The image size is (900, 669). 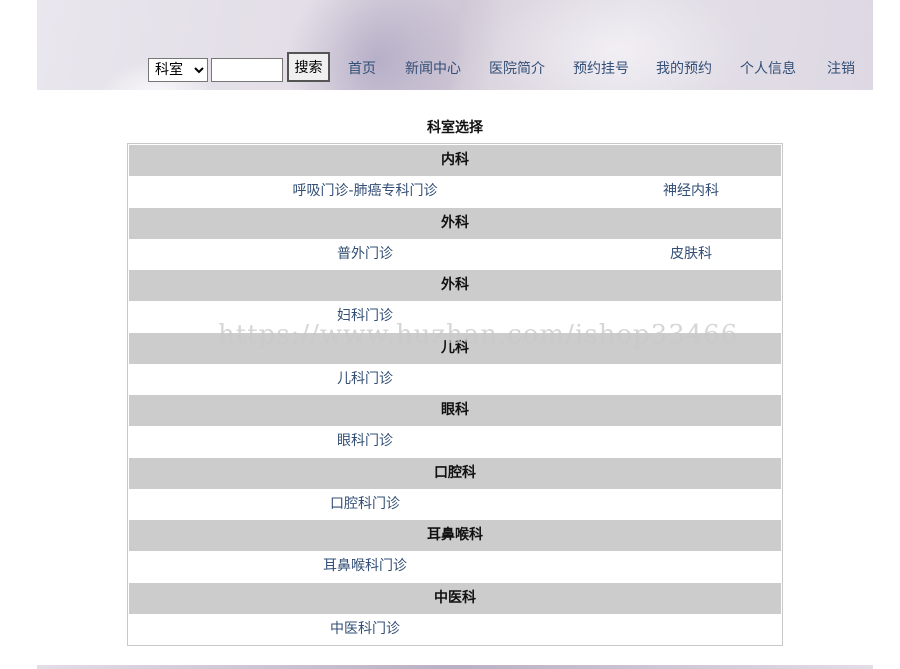 I want to click on department-row: 普外门诊 皮肤科, so click(x=455, y=254).